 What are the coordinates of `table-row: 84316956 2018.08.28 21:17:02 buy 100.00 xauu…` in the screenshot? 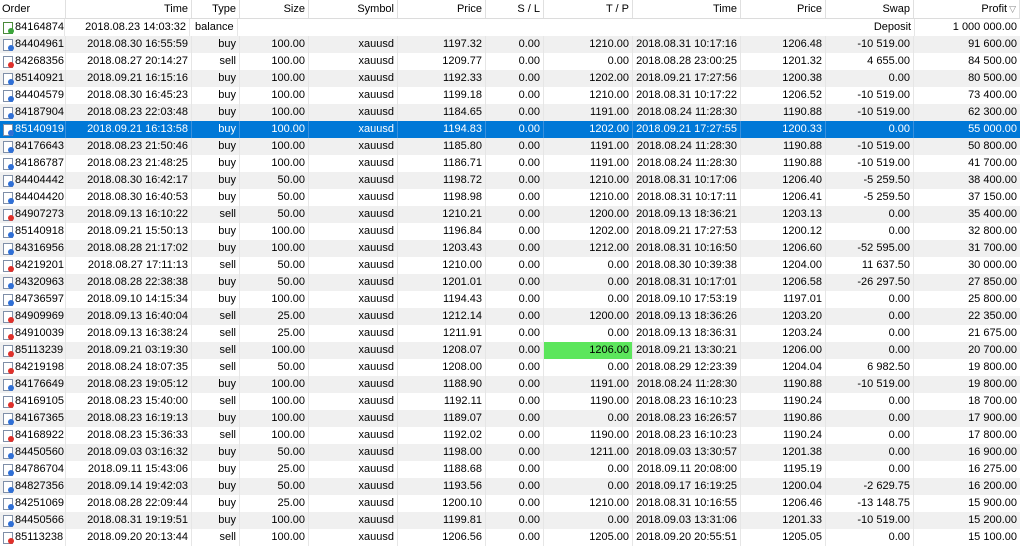 It's located at (510, 248).